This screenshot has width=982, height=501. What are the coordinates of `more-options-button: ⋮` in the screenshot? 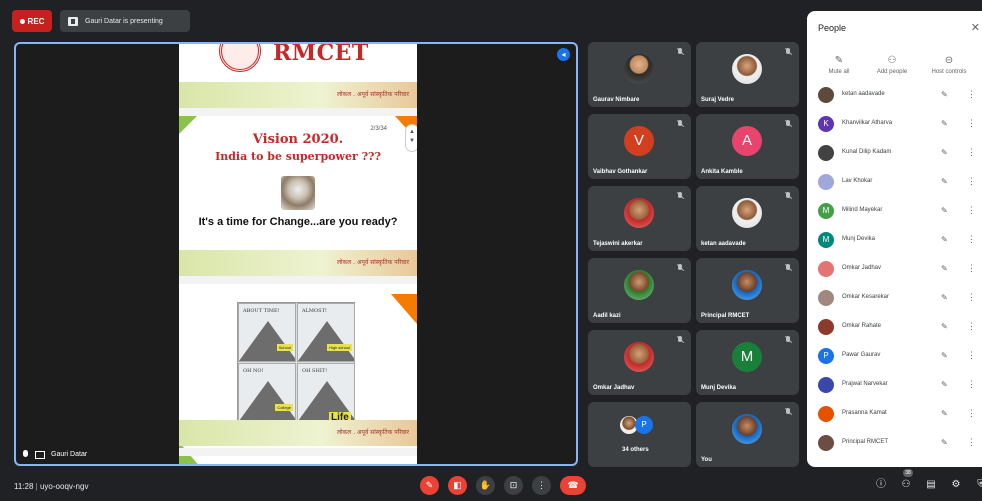 It's located at (541, 485).